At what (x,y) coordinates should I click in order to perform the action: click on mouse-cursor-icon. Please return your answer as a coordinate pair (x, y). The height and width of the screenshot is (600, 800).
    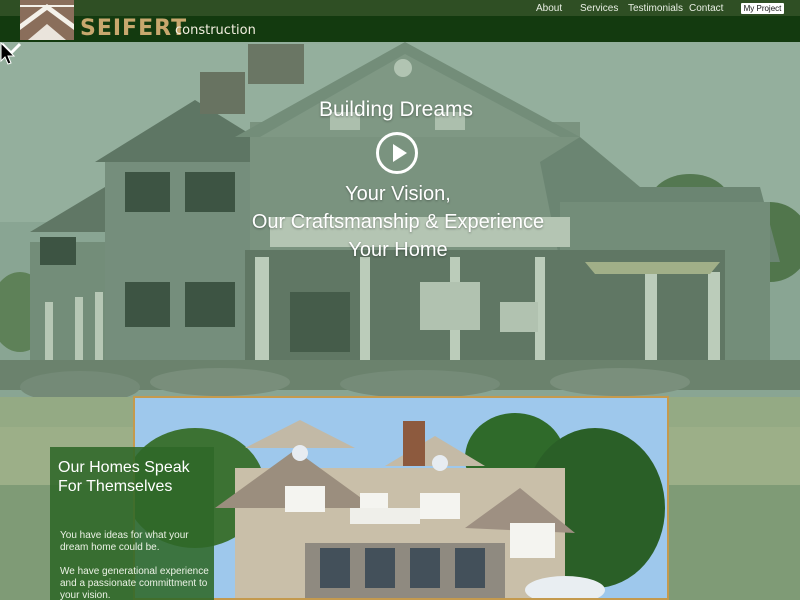
    Looking at the image, I should click on (8, 53).